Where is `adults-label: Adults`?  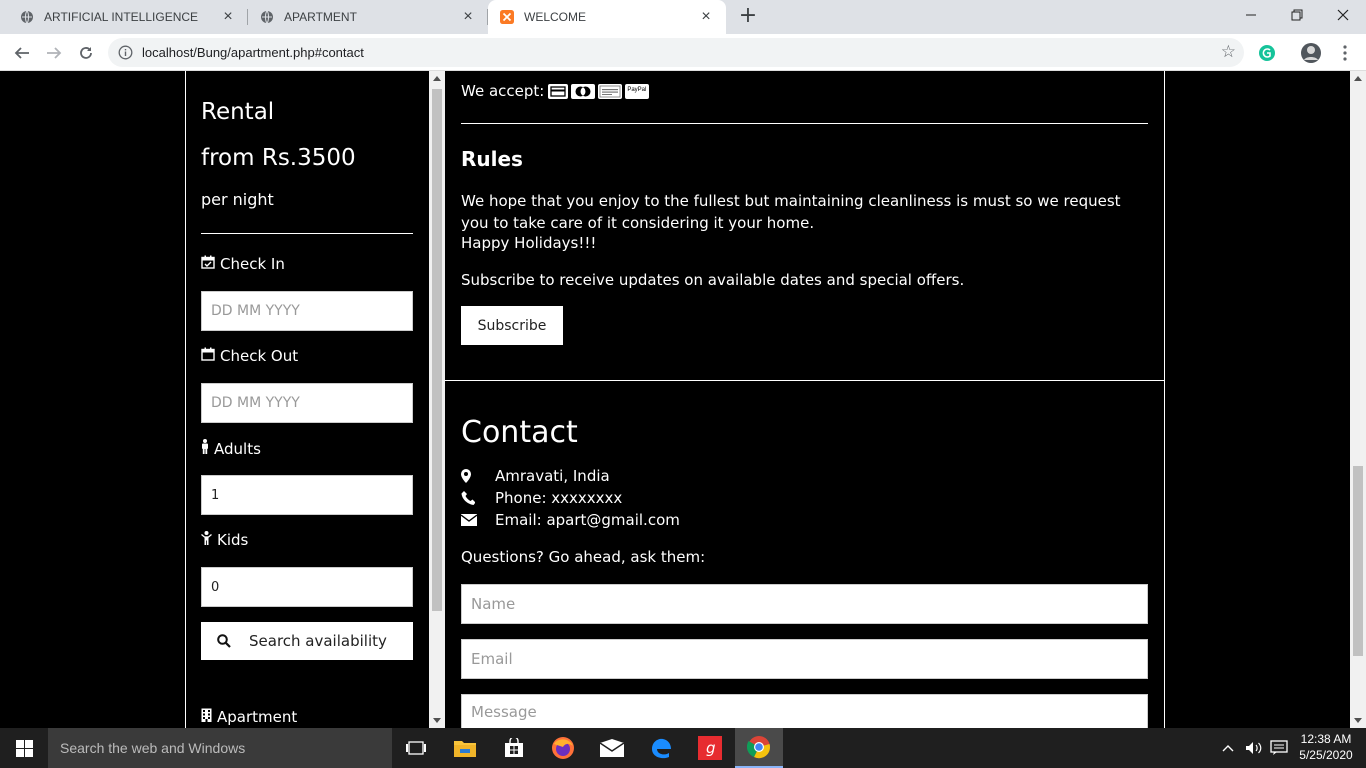
adults-label: Adults is located at coordinates (231, 448).